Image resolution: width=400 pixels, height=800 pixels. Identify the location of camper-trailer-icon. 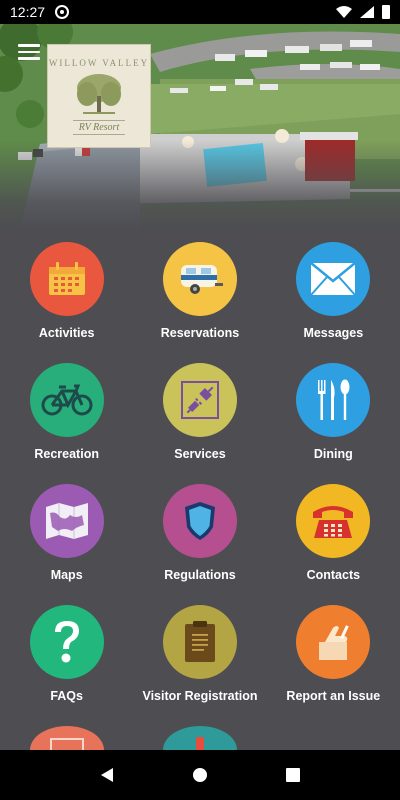
(201, 279).